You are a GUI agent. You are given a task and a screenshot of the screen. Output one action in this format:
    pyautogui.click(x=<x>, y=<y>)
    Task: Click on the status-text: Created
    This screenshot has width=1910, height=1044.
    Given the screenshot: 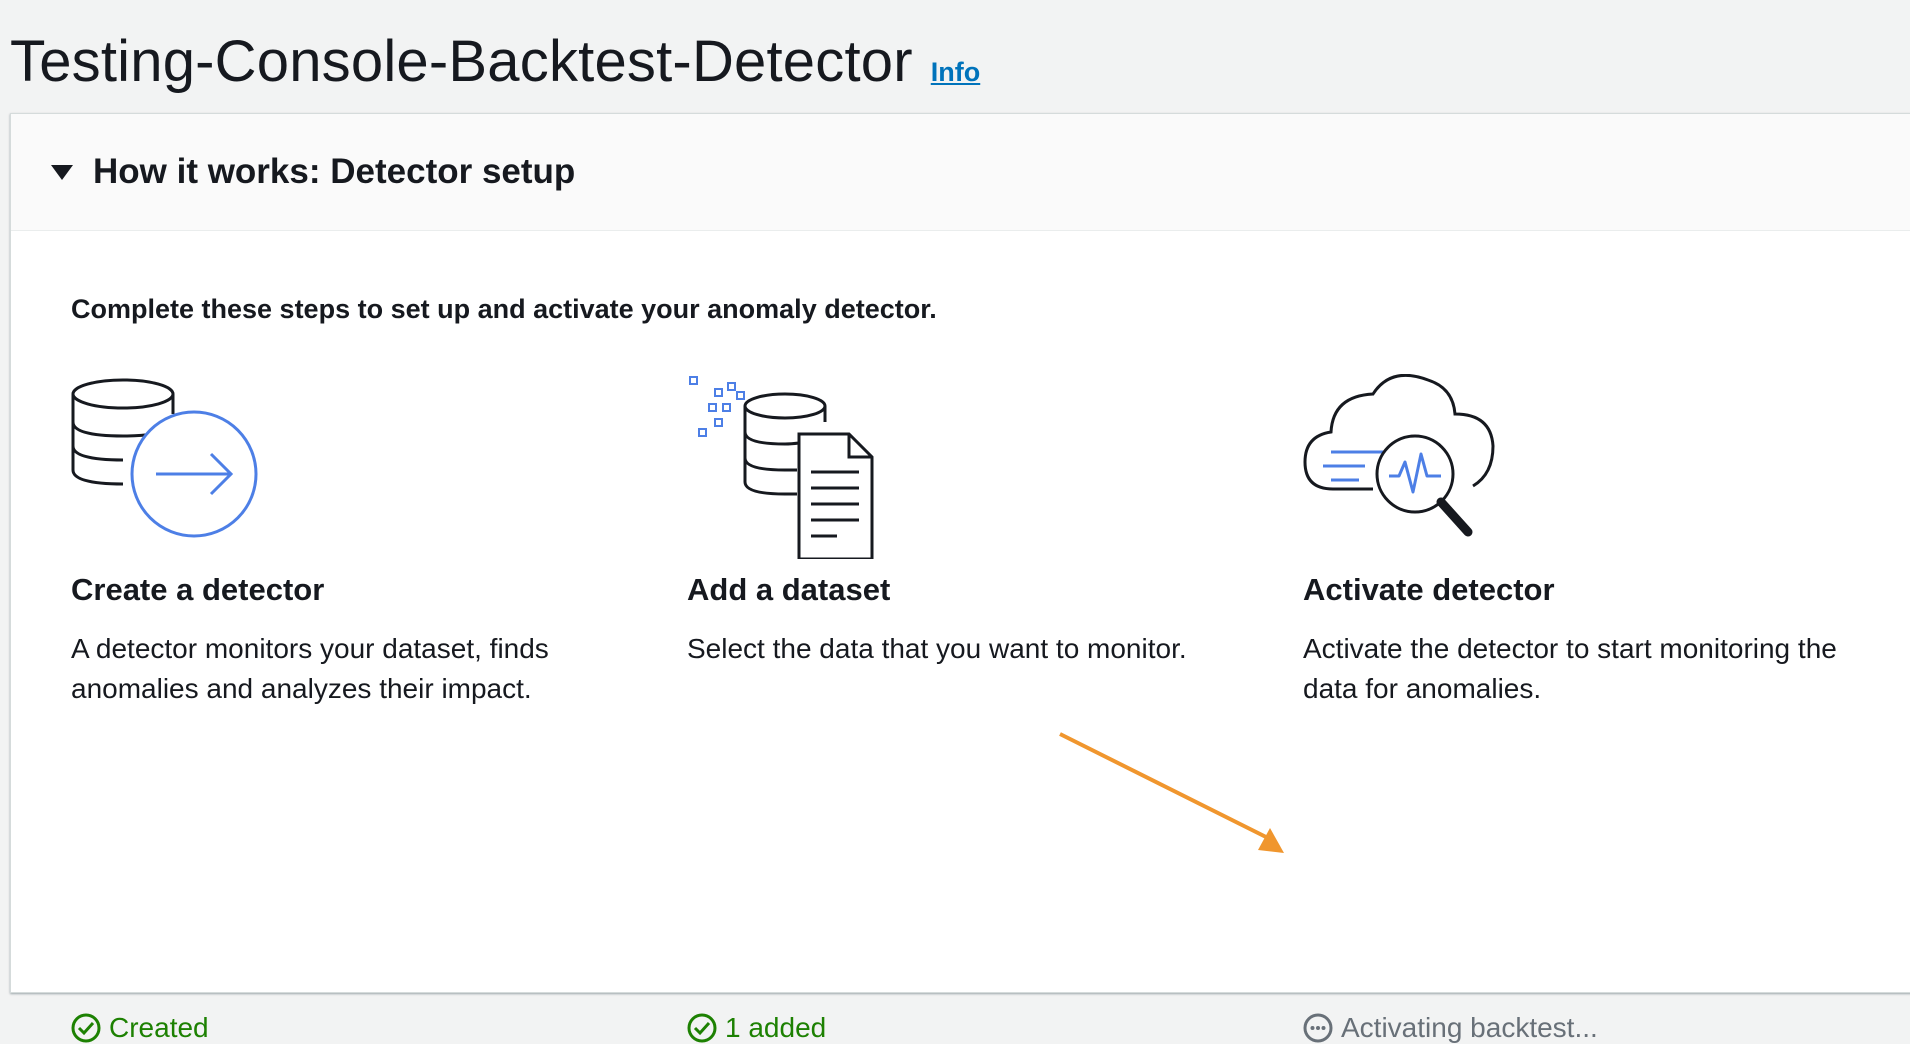 What is the action you would take?
    pyautogui.click(x=159, y=1027)
    